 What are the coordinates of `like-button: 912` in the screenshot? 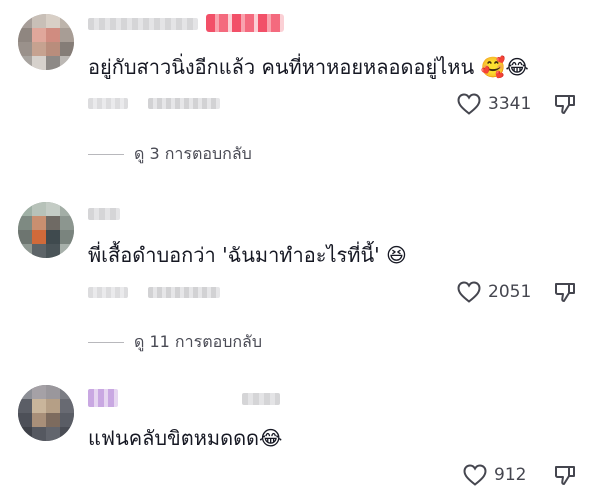 It's located at (494, 475).